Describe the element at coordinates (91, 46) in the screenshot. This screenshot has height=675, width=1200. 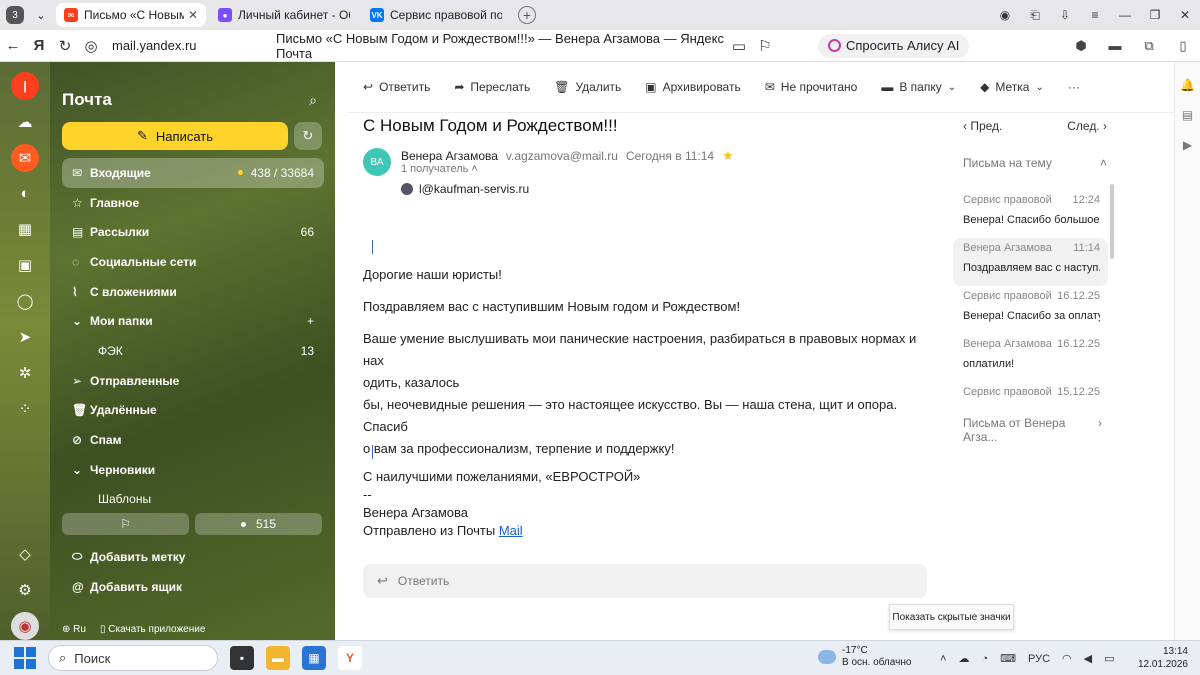
I see `site-info-icon: ◎` at that location.